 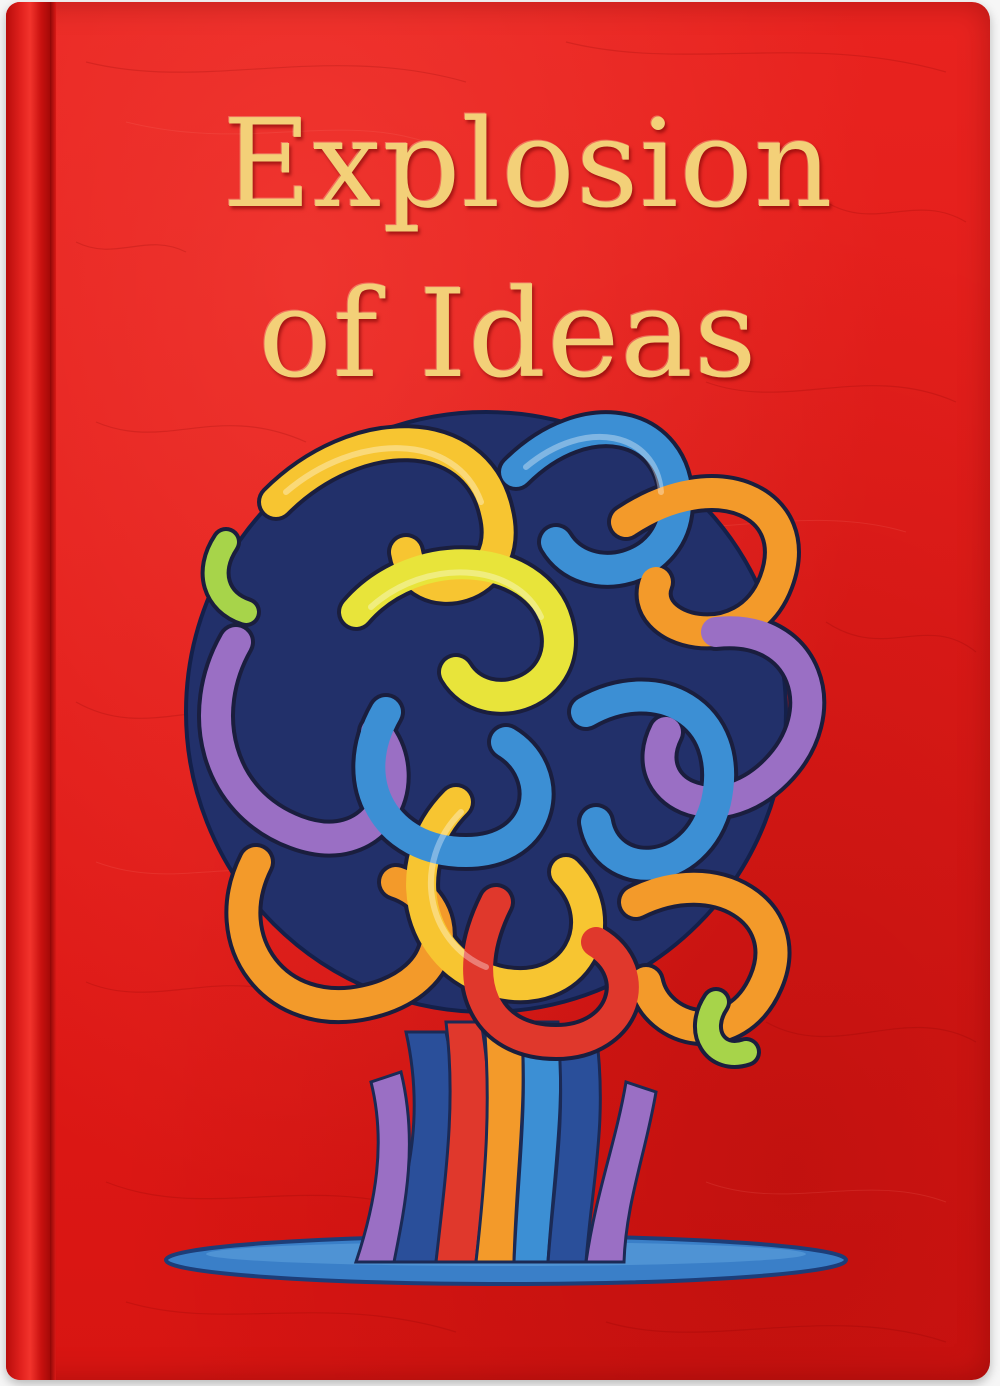 What do you see at coordinates (505, 1142) in the screenshot?
I see `trunk` at bounding box center [505, 1142].